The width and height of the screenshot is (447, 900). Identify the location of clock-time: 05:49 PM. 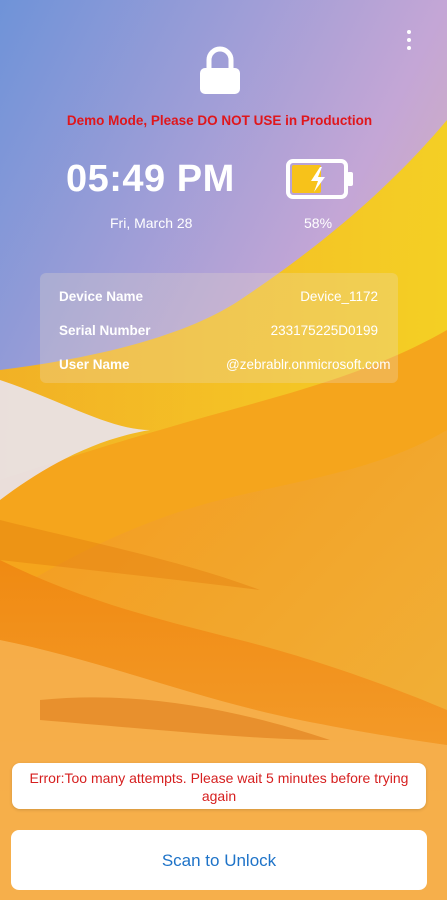
(150, 179).